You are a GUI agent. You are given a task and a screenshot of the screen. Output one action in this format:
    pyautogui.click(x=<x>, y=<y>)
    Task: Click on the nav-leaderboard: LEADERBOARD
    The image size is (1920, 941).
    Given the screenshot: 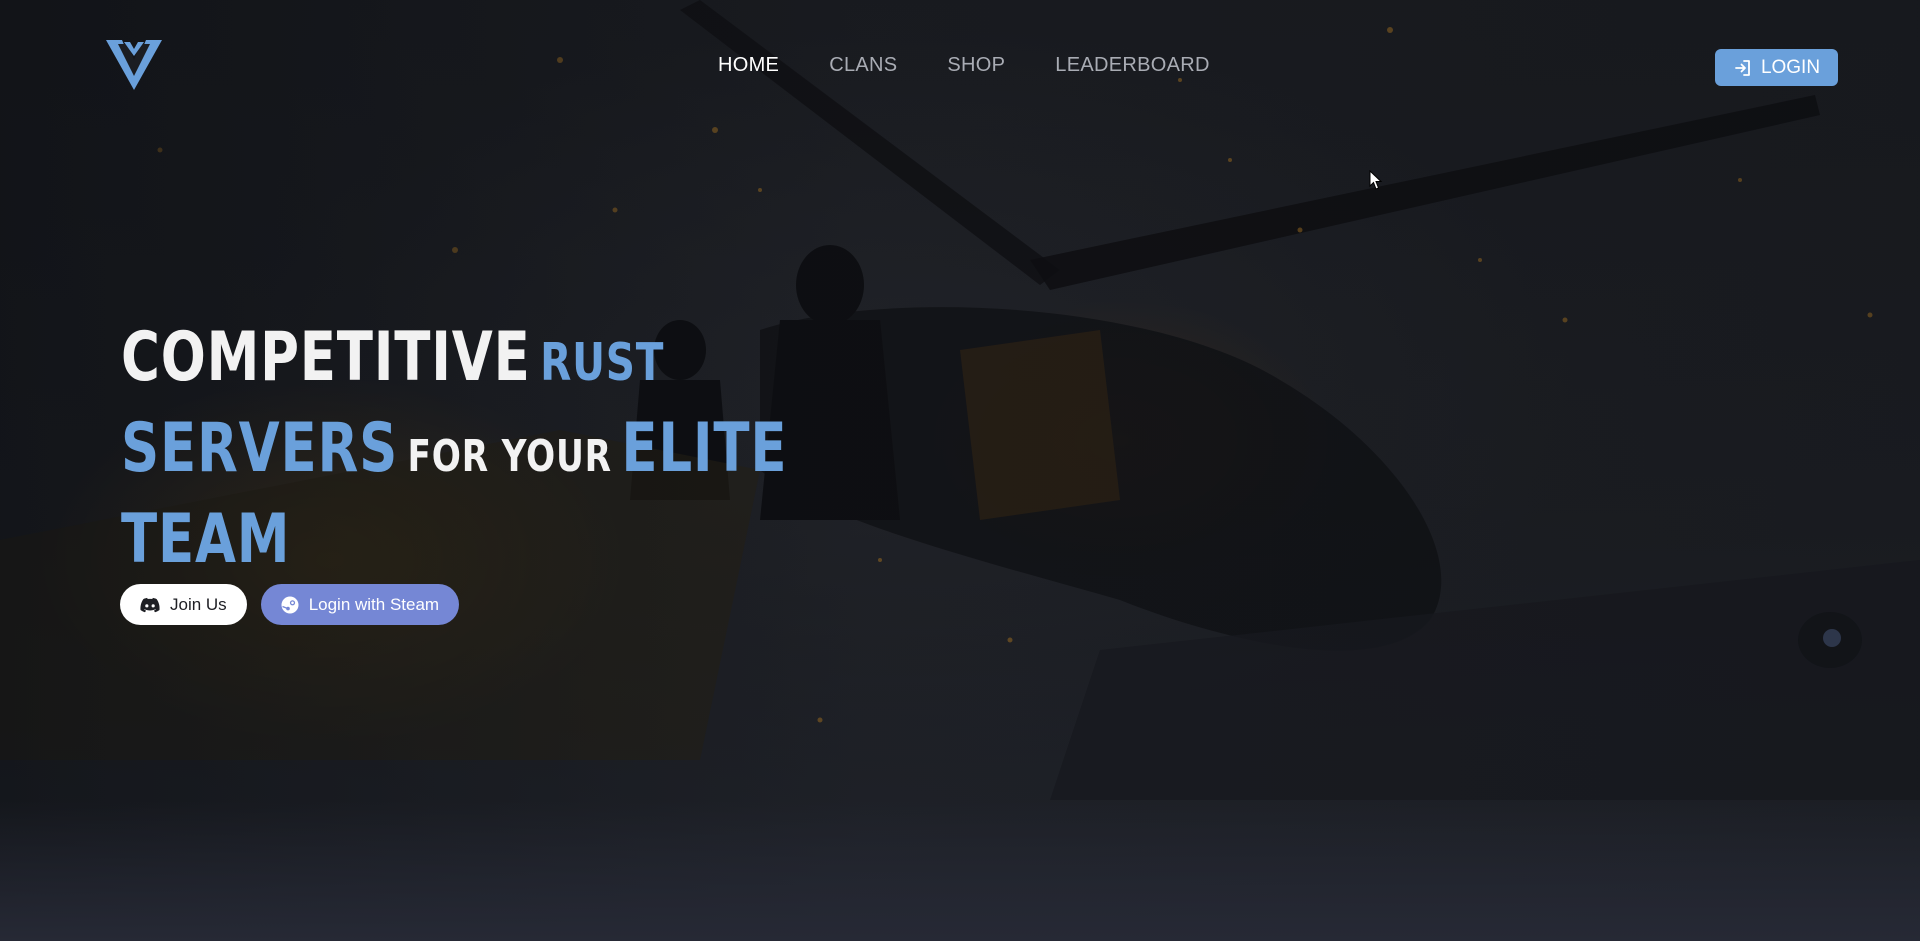 What is the action you would take?
    pyautogui.click(x=1132, y=65)
    